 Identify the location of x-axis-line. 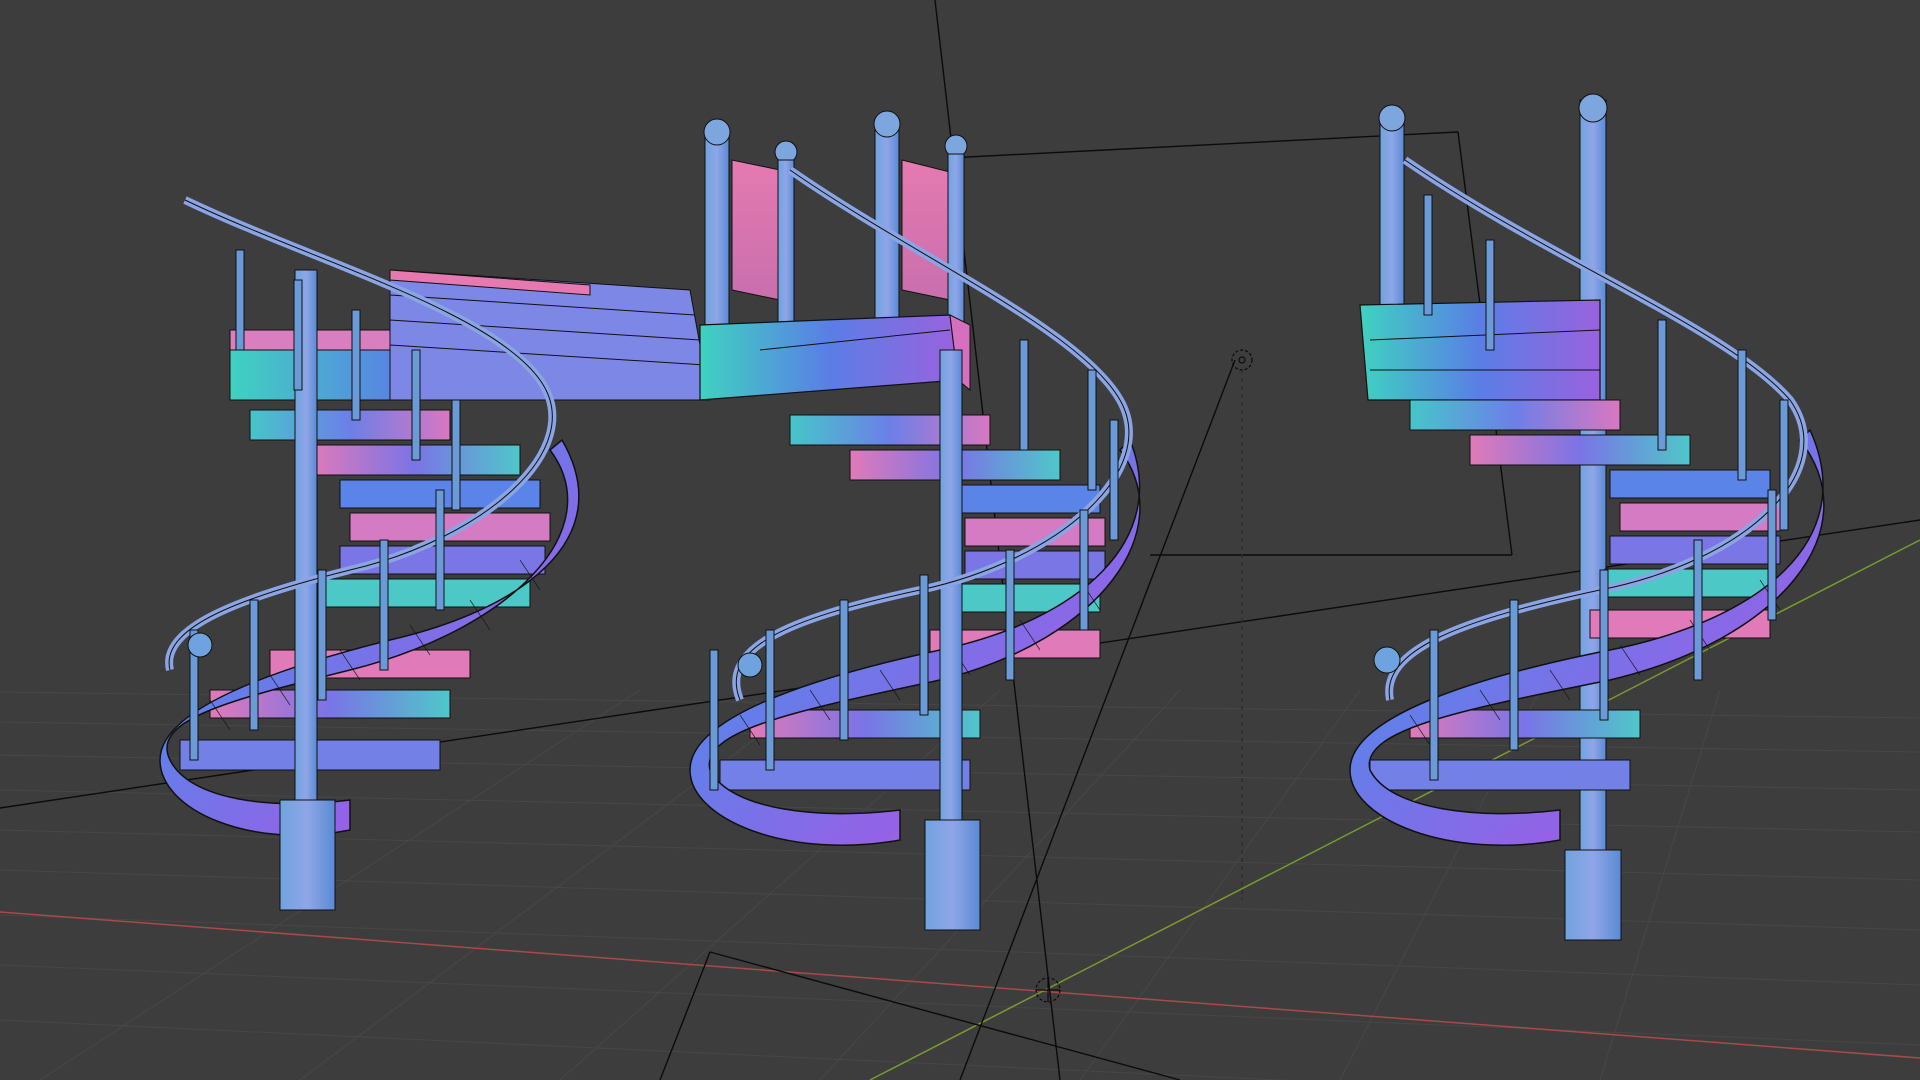
(960, 985).